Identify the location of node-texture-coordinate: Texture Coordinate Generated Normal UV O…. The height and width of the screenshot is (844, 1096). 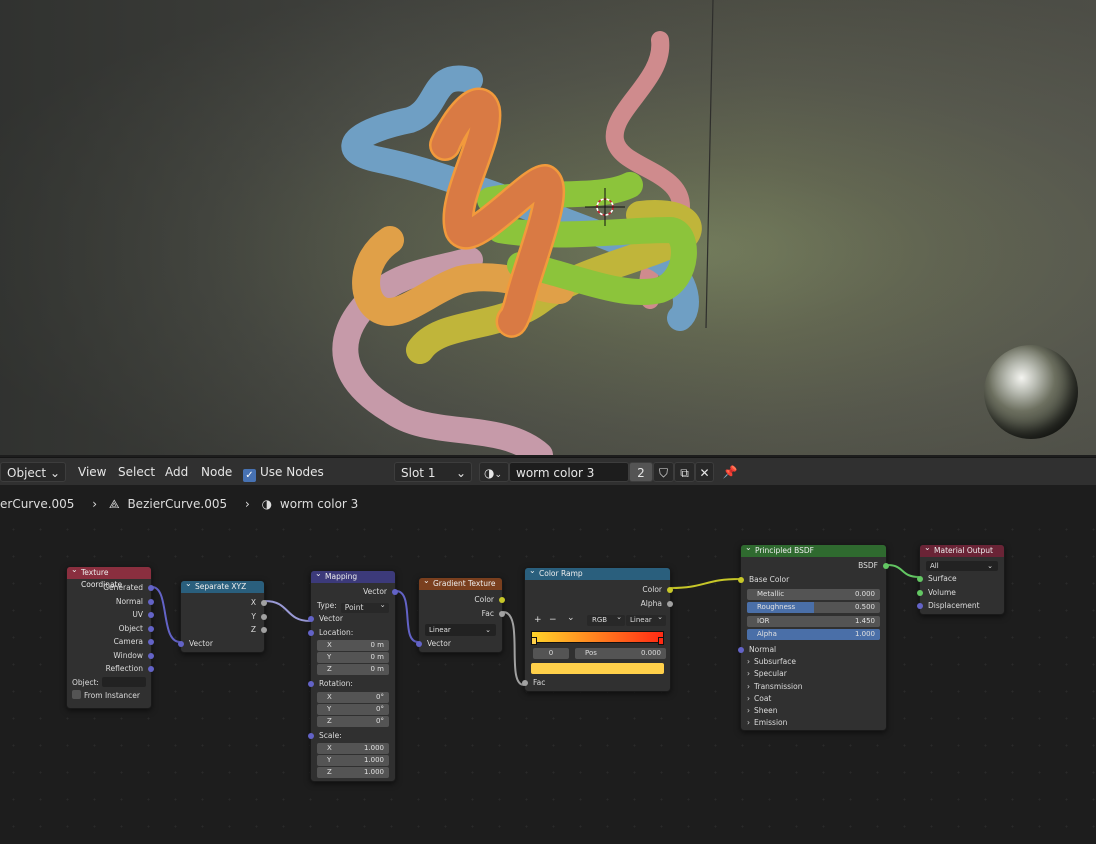
(110, 636).